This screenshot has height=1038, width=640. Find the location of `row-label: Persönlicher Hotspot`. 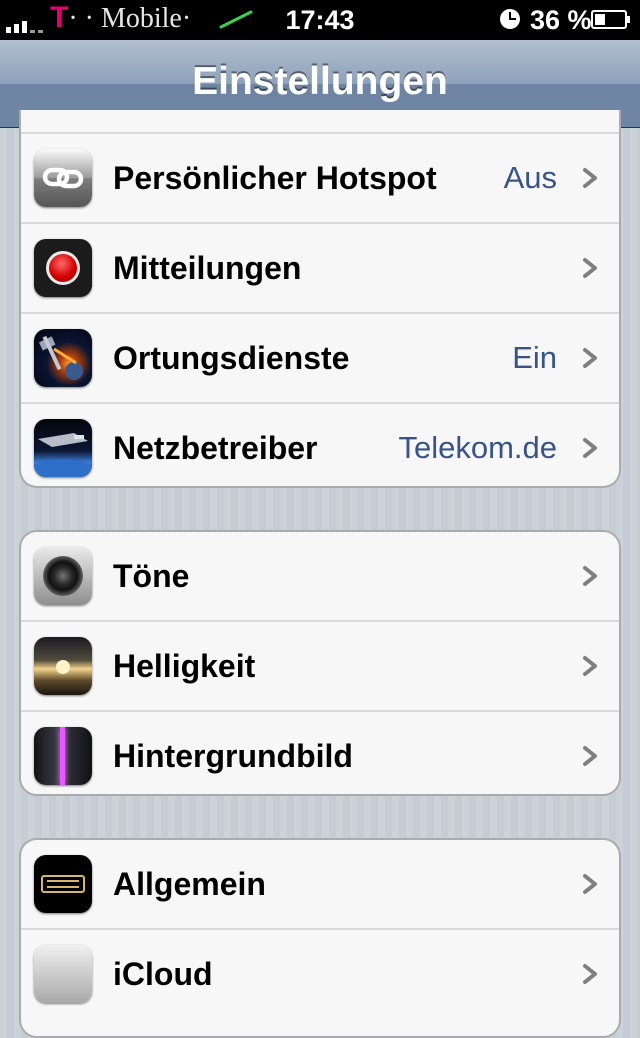

row-label: Persönlicher Hotspot is located at coordinates (275, 178).